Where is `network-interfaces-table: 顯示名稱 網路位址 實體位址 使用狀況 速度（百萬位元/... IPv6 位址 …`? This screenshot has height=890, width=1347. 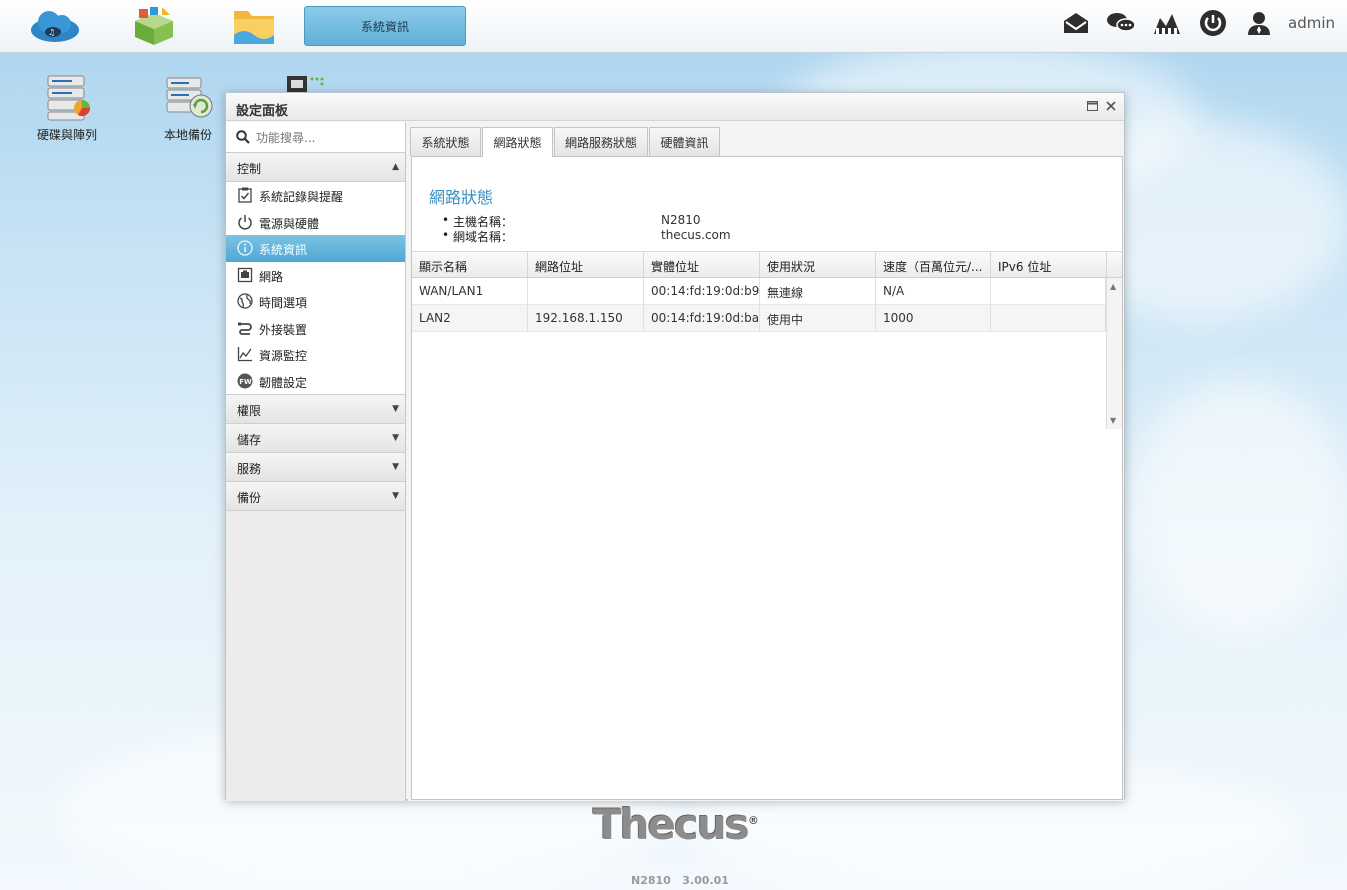 network-interfaces-table: 顯示名稱 網路位址 實體位址 使用狀況 速度（百萬位元/... IPv6 位址 … is located at coordinates (767, 340).